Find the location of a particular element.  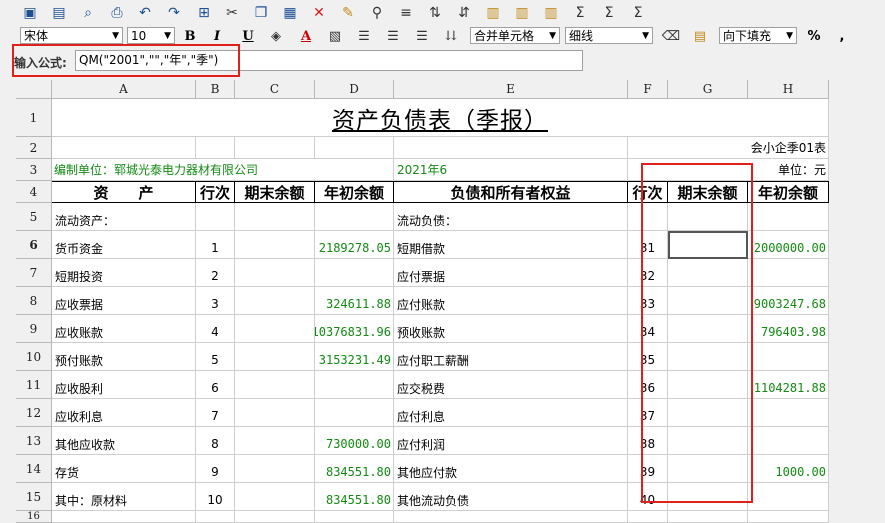

cell-e: 应付职工薪酬 is located at coordinates (511, 357).